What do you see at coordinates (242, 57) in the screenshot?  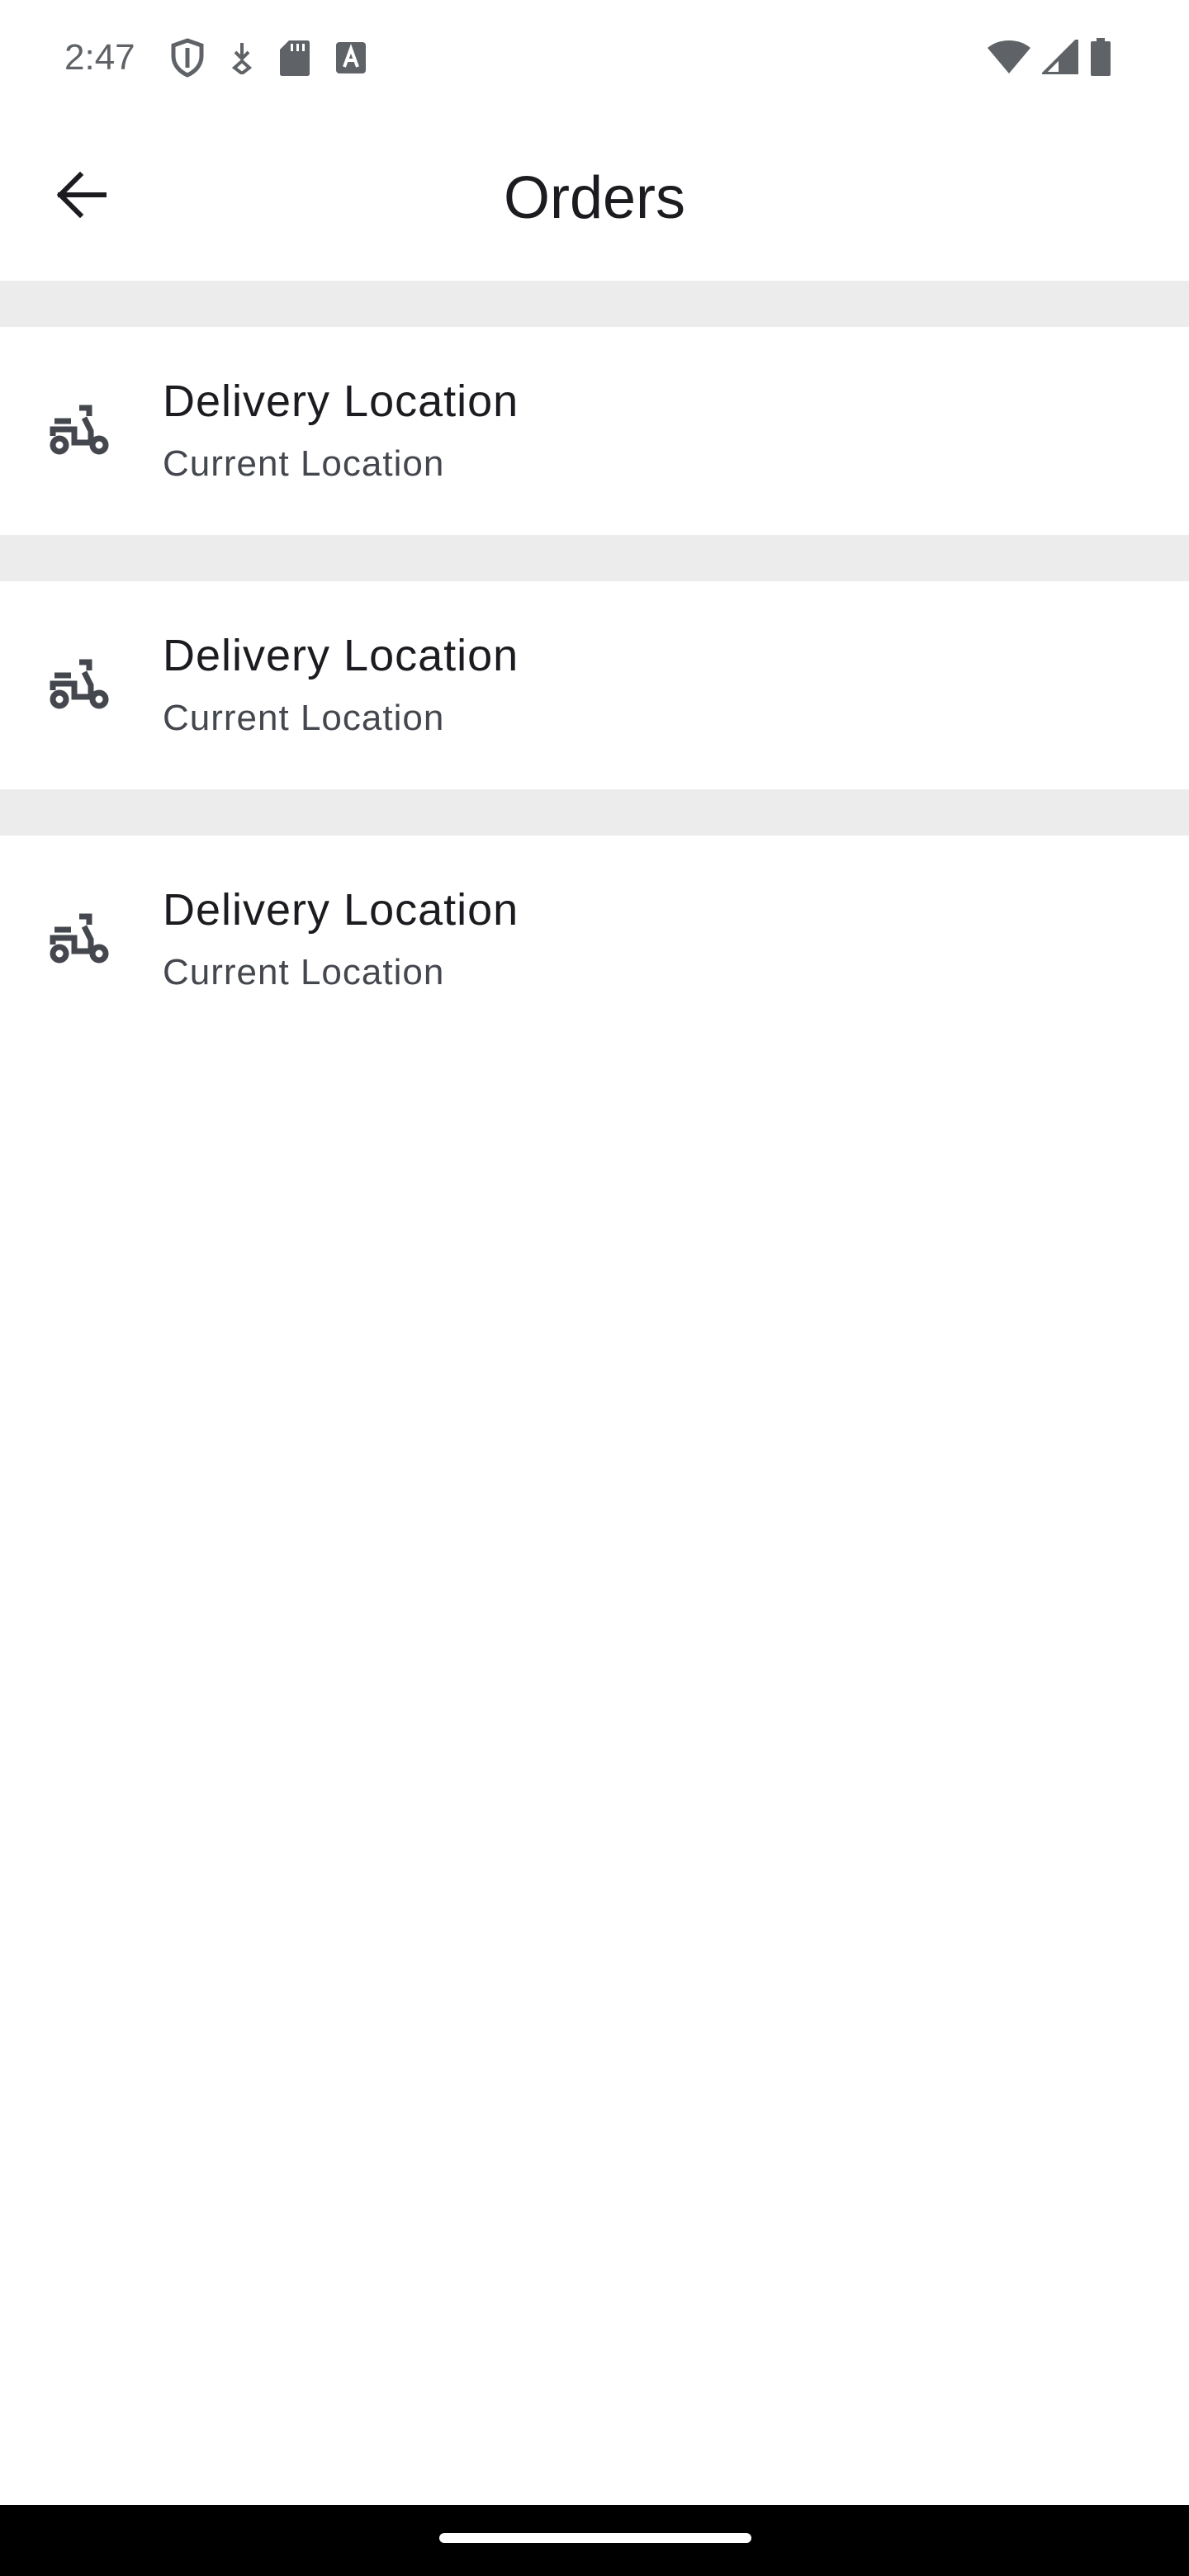 I see `download-icon` at bounding box center [242, 57].